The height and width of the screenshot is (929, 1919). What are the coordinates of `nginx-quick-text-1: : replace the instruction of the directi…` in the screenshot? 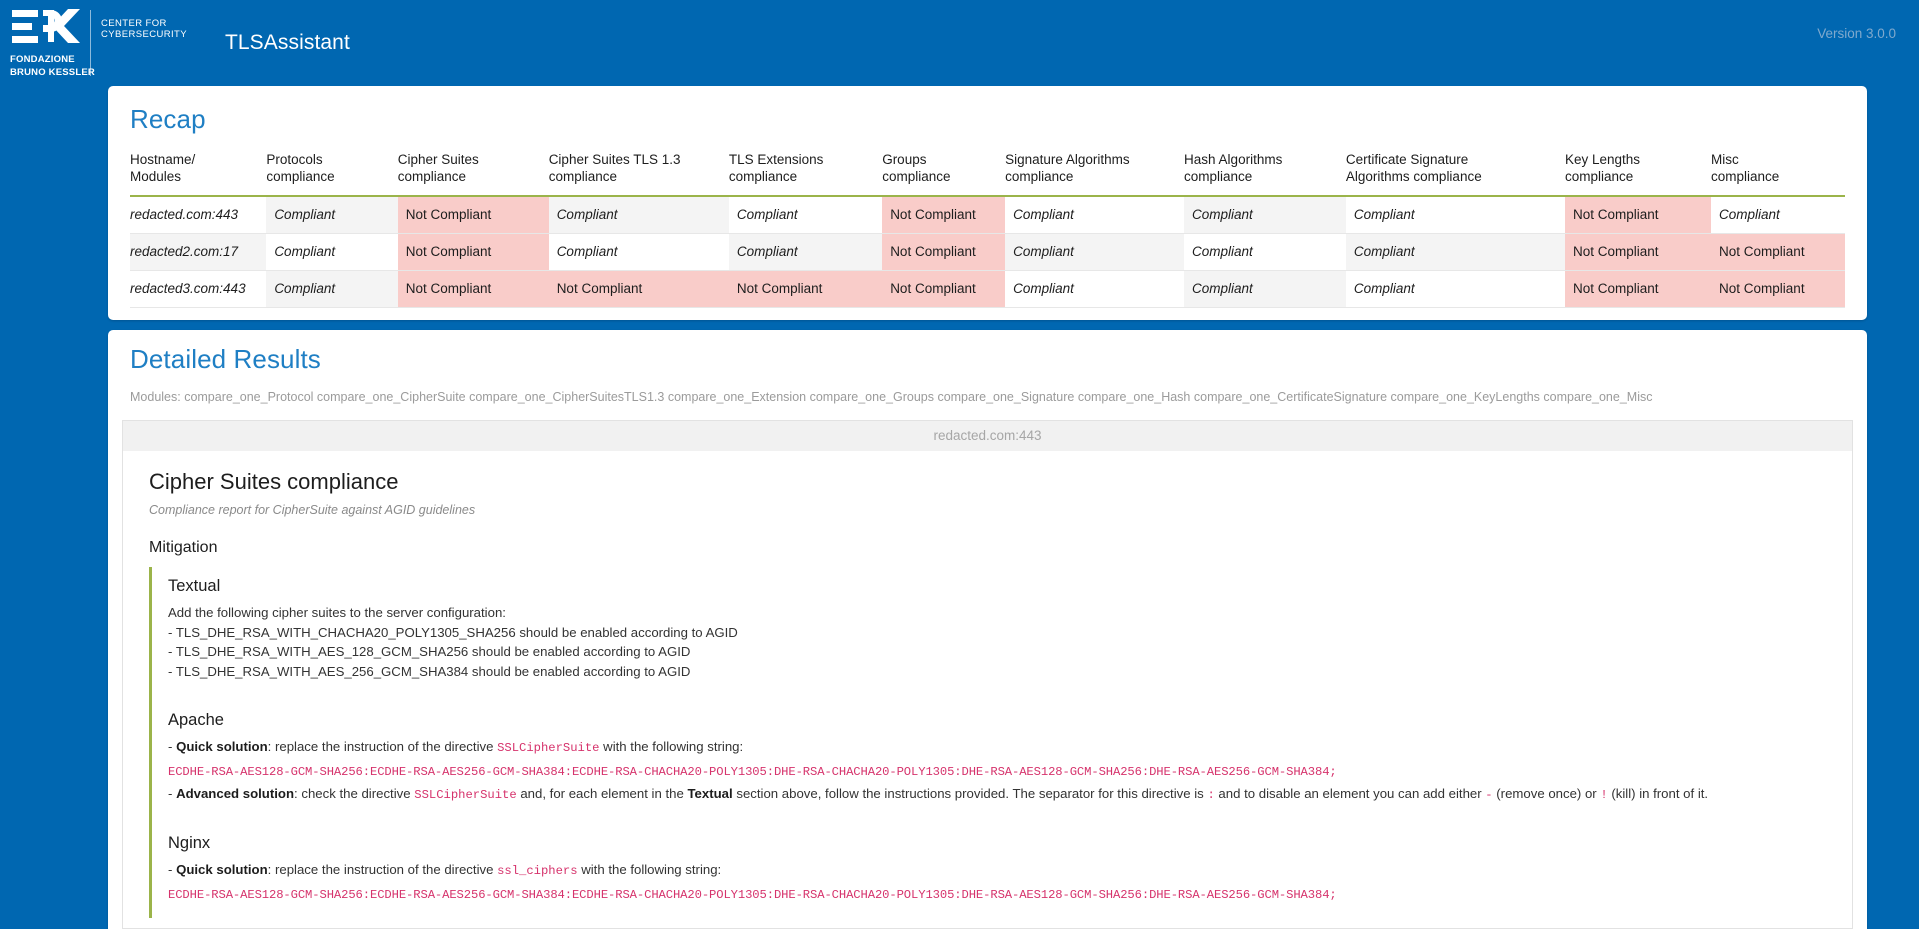 It's located at (382, 869).